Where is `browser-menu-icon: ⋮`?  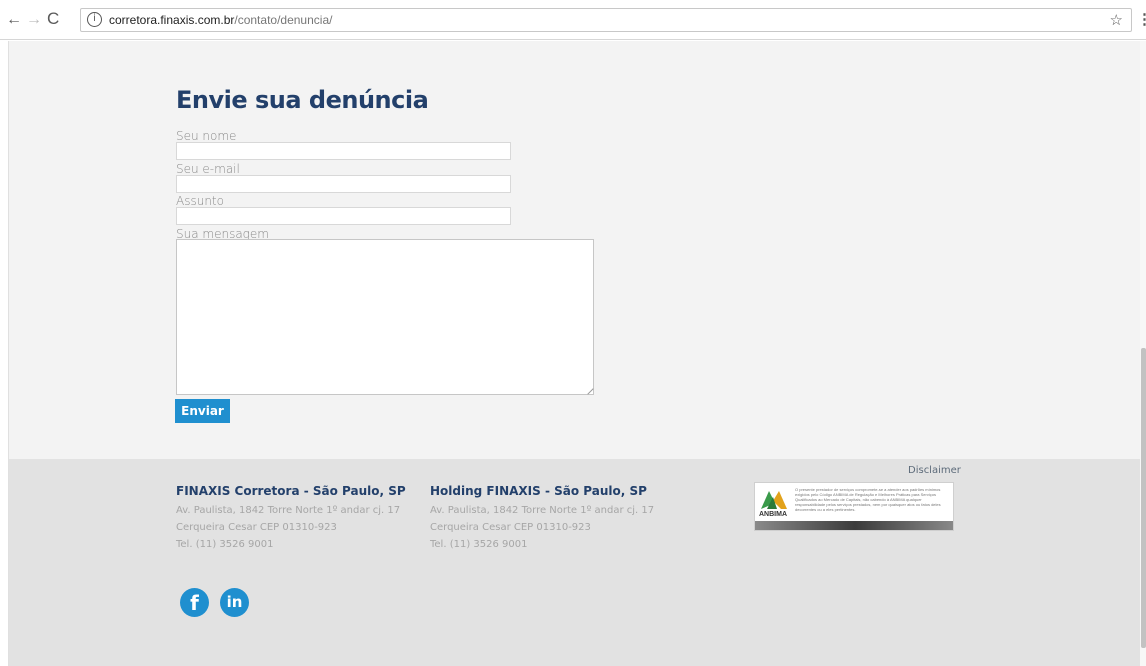 browser-menu-icon: ⋮ is located at coordinates (1141, 19).